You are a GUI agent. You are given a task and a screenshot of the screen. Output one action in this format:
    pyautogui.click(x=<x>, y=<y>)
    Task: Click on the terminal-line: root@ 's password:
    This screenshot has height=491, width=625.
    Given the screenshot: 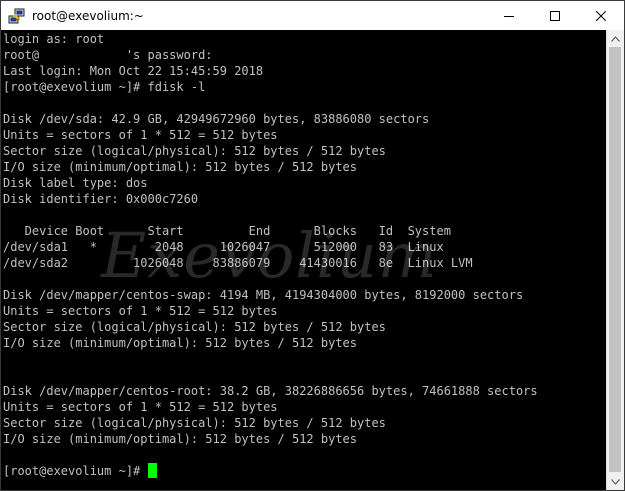 What is the action you would take?
    pyautogui.click(x=108, y=55)
    